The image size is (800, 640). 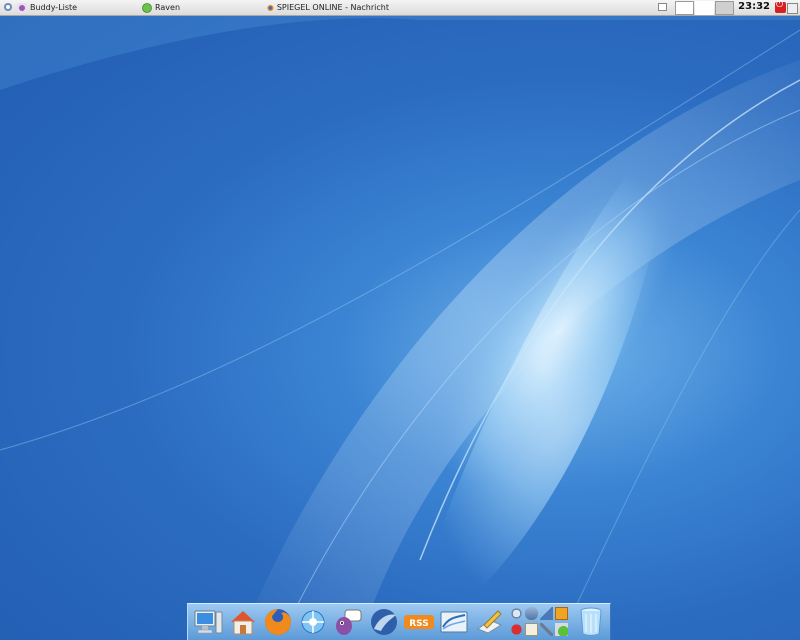 I want to click on openoffice-launcher, so click(x=453, y=622).